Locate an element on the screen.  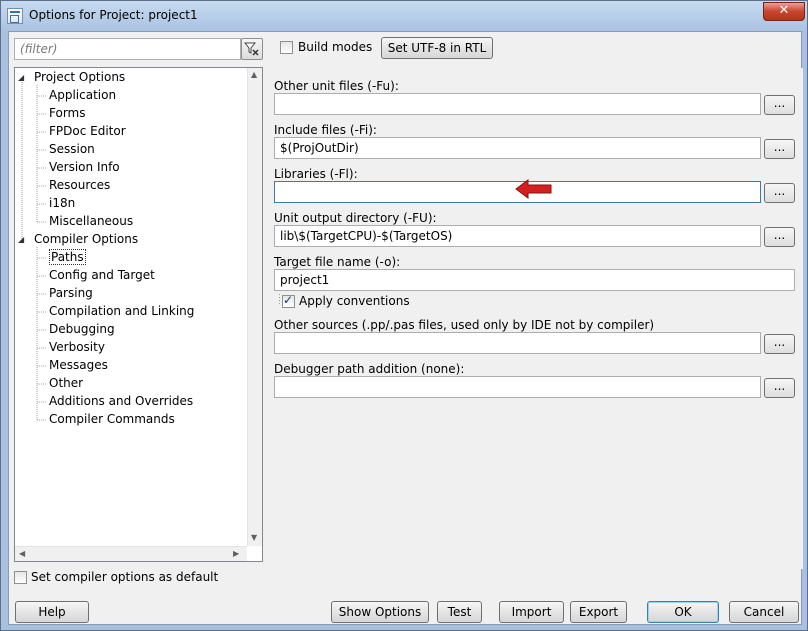
filter-input: (filter) is located at coordinates (127, 49).